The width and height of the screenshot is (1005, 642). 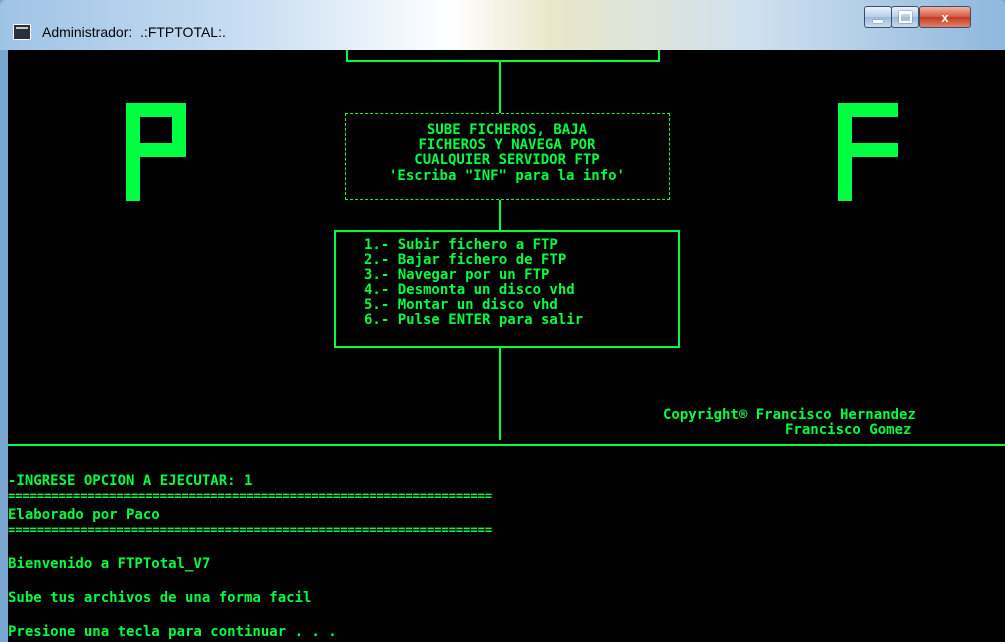 I want to click on info-line-4: 'Escriba "INF" para la info', so click(x=506, y=176).